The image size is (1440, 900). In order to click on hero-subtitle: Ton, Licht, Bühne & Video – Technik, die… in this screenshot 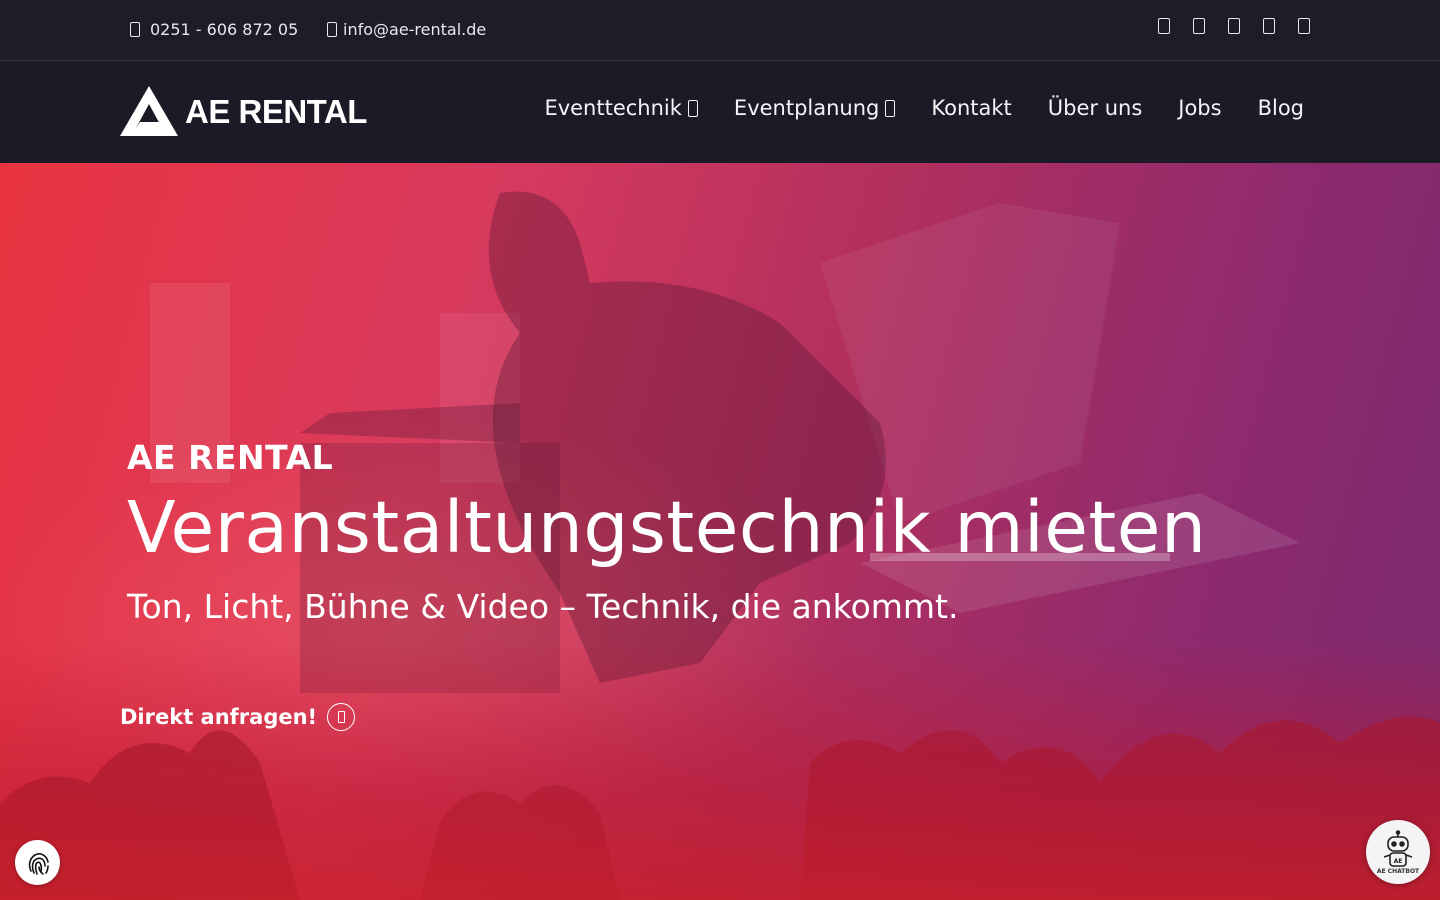, I will do `click(543, 606)`.